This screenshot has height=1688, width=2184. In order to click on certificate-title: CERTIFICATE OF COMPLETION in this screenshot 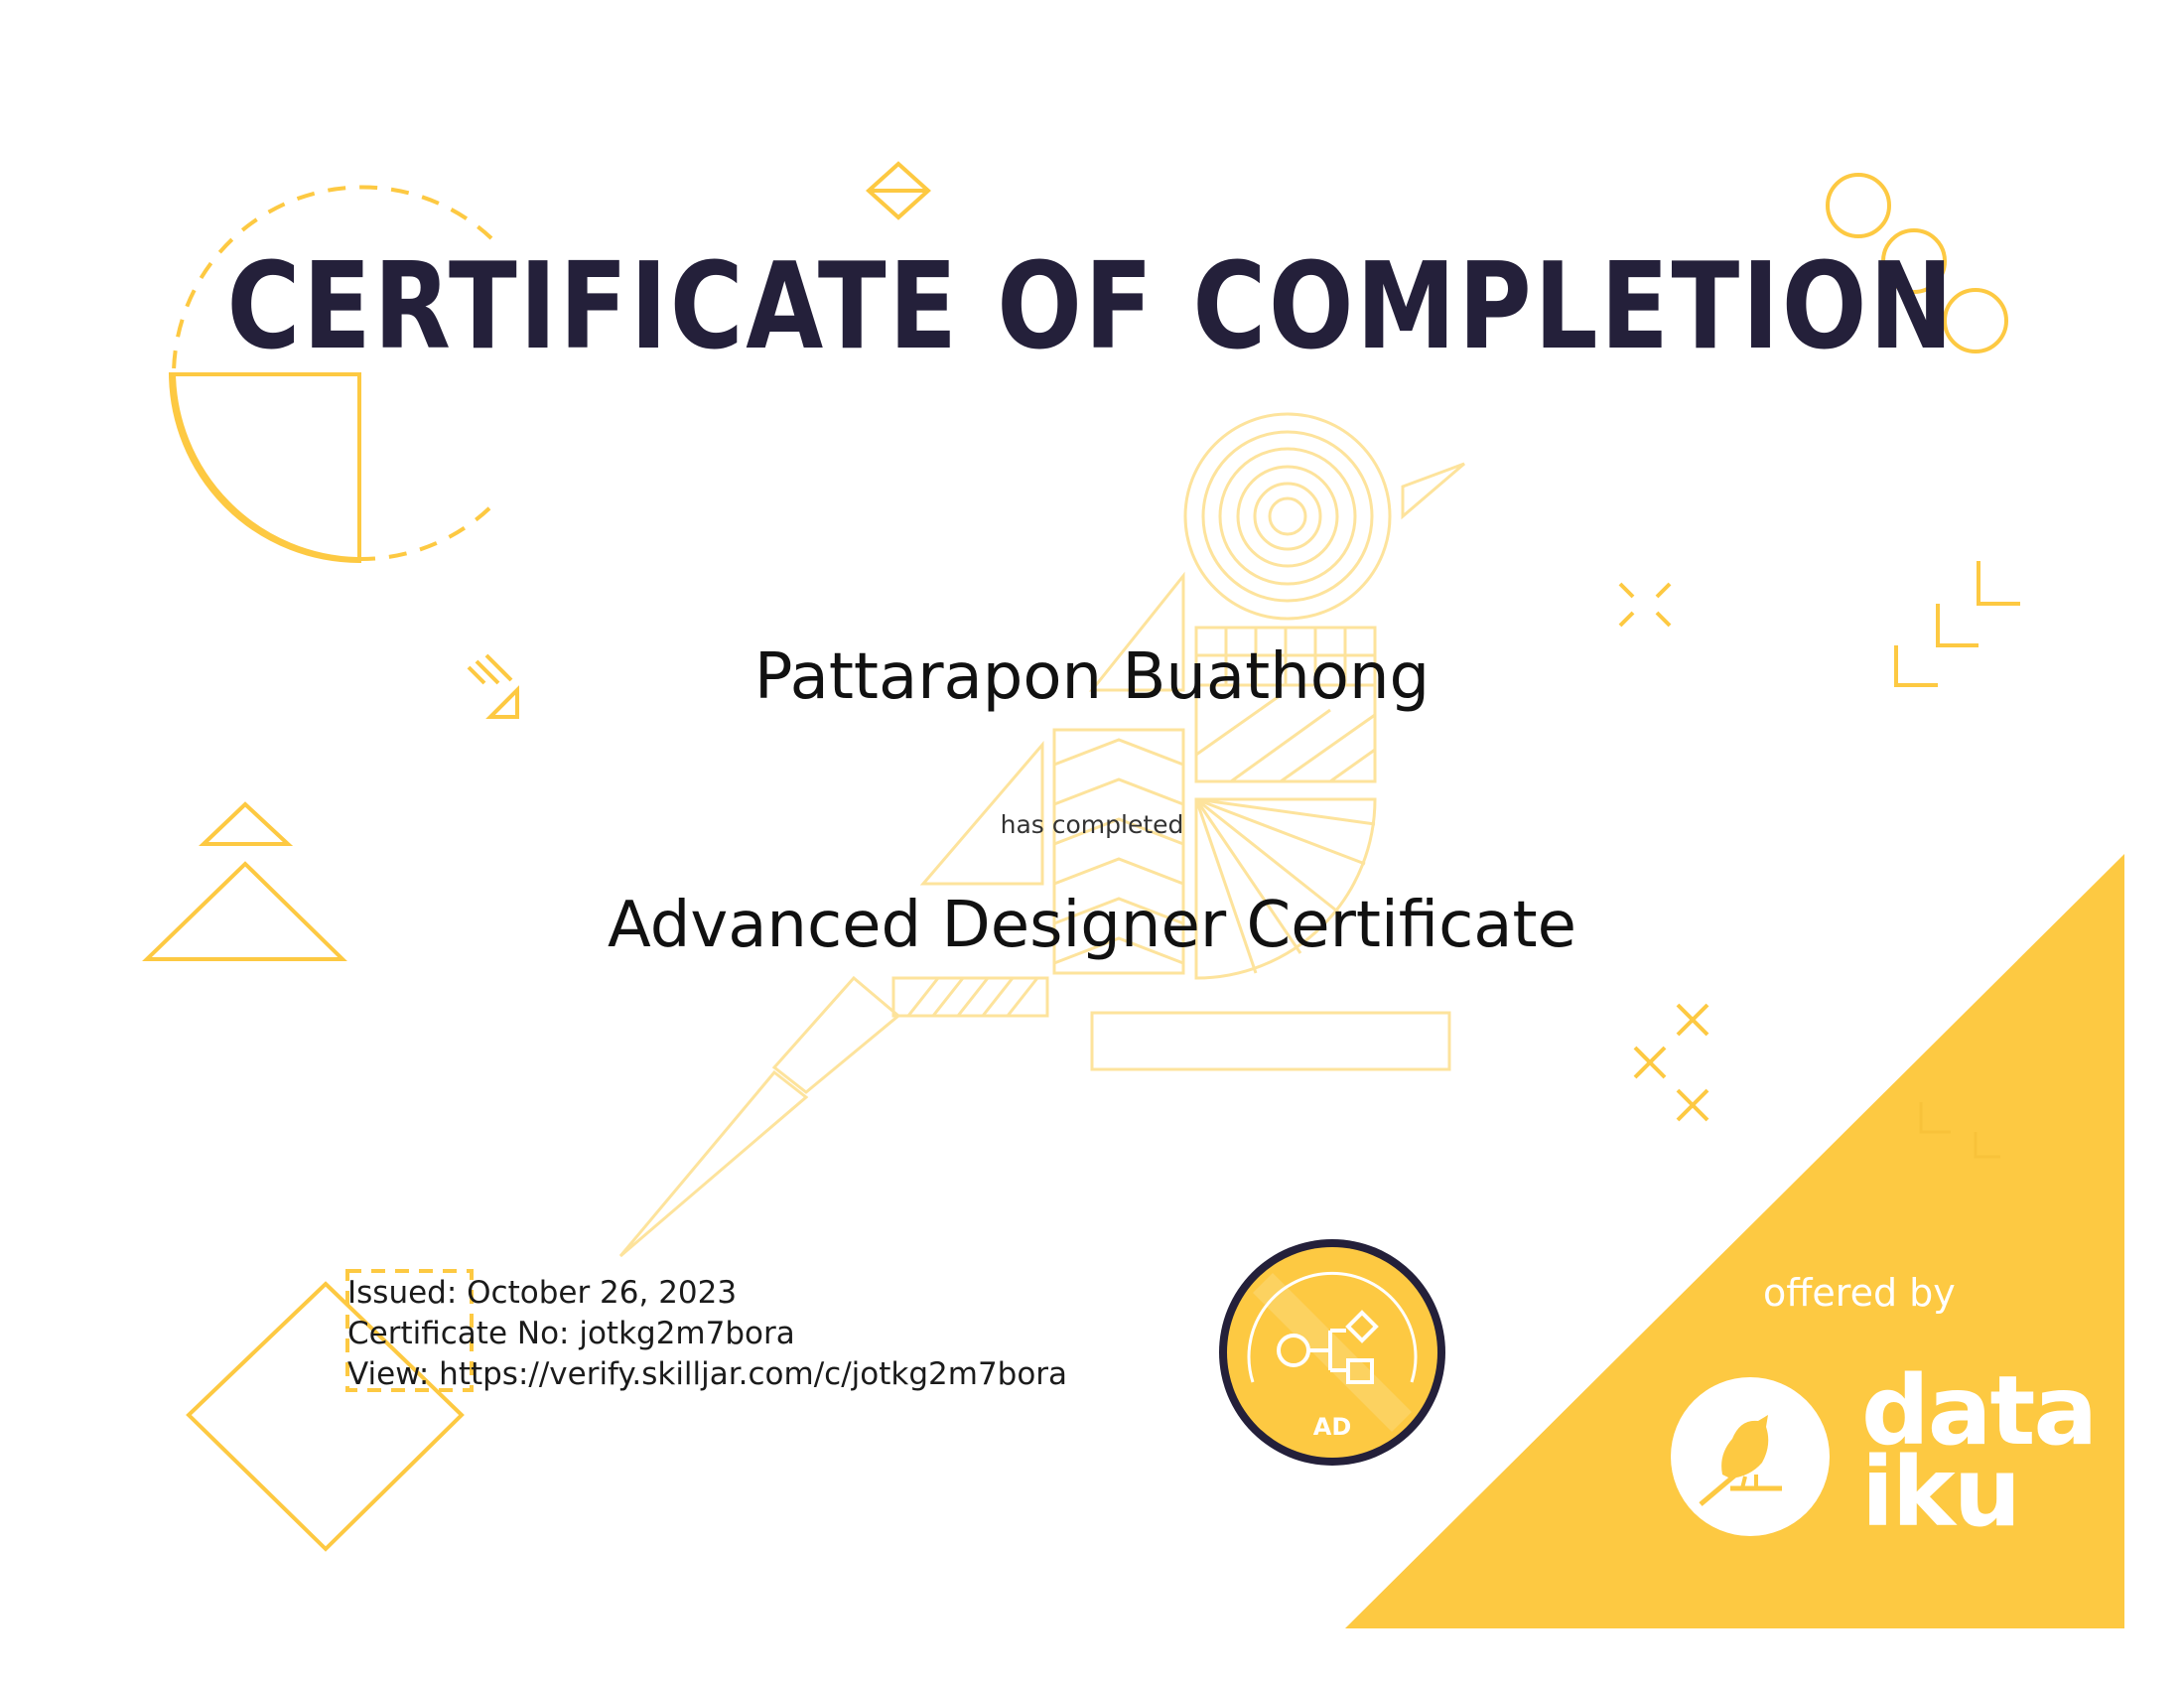, I will do `click(1091, 307)`.